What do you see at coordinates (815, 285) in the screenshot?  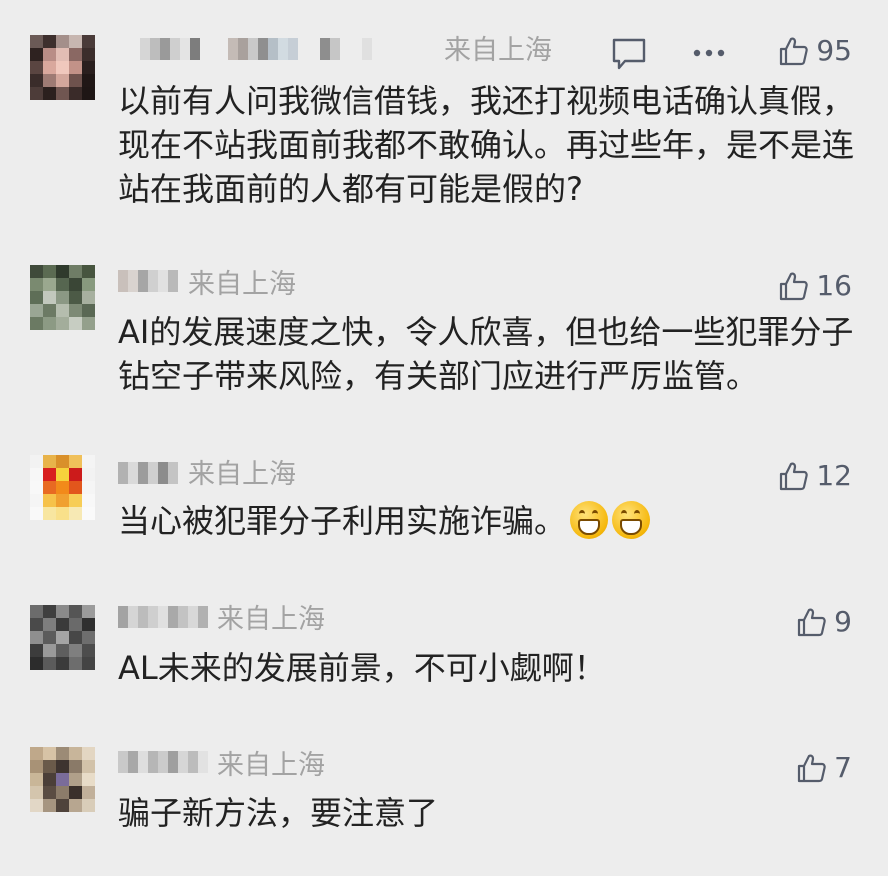 I see `like-button: 16` at bounding box center [815, 285].